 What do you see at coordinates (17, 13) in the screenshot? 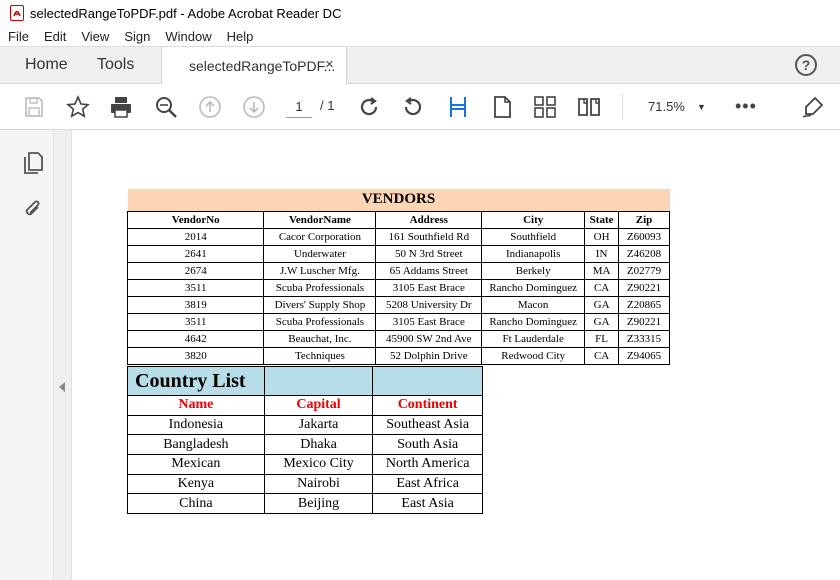
I see `acrobat-logo-icon` at bounding box center [17, 13].